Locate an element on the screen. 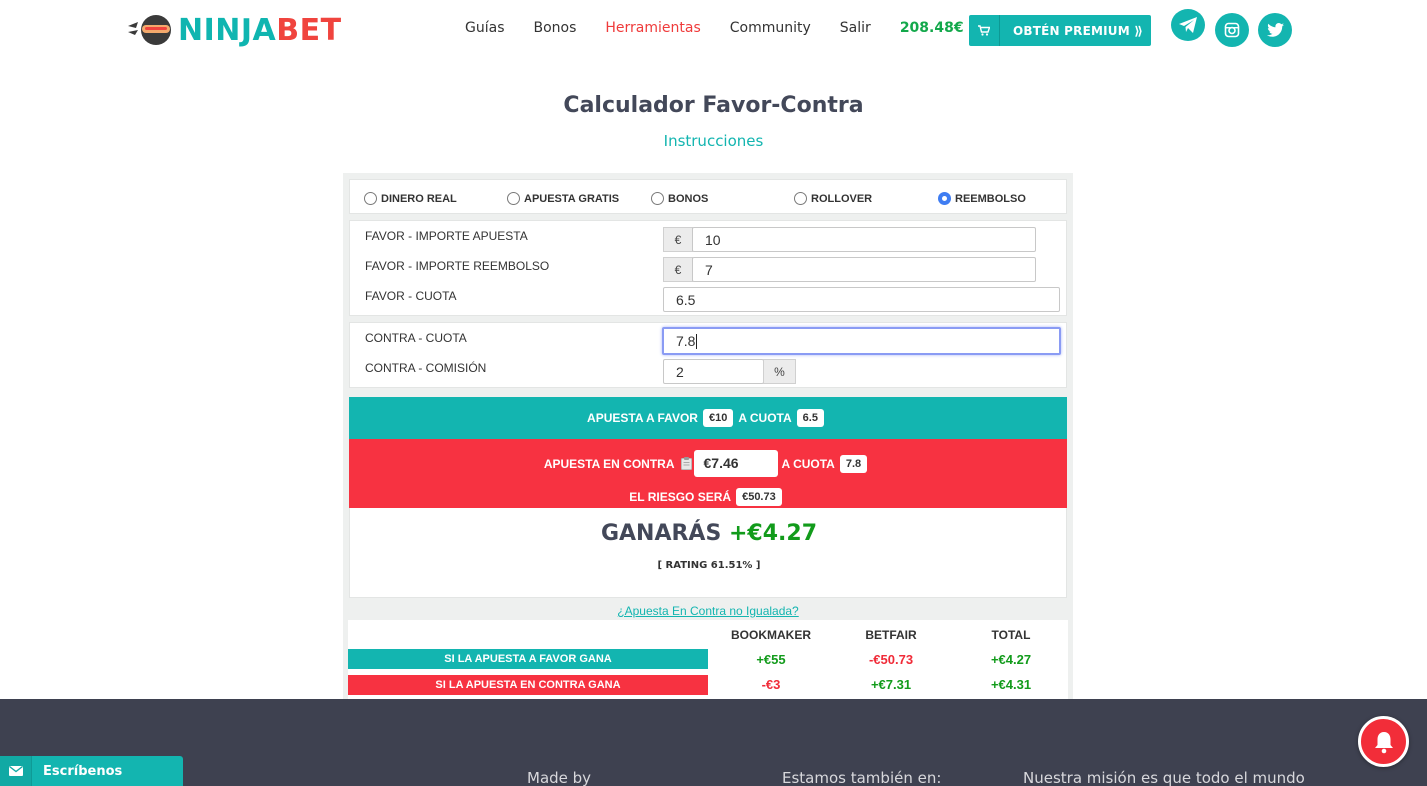  contra-odds-value: 7.8 is located at coordinates (686, 341).